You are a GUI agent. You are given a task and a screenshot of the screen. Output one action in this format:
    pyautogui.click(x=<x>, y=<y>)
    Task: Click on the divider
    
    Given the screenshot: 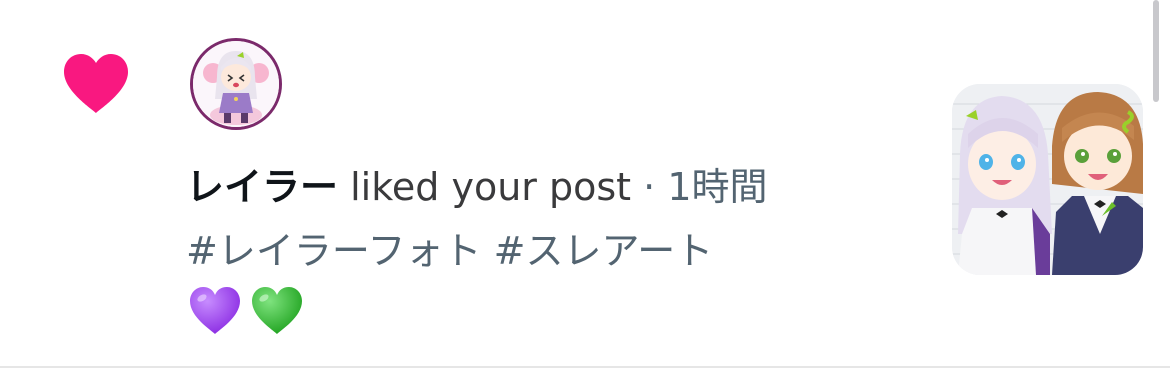 What is the action you would take?
    pyautogui.click(x=585, y=367)
    